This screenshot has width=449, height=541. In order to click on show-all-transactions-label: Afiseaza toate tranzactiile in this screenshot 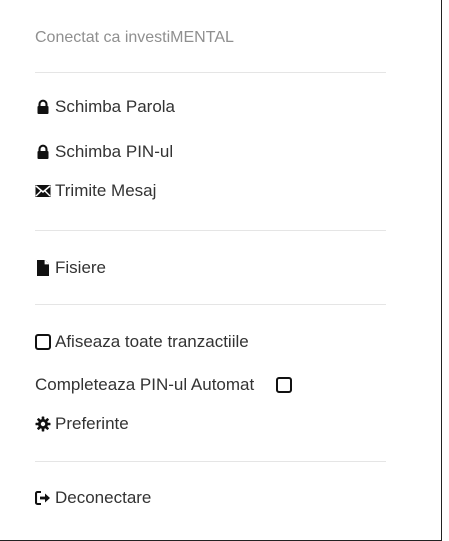, I will do `click(152, 341)`.